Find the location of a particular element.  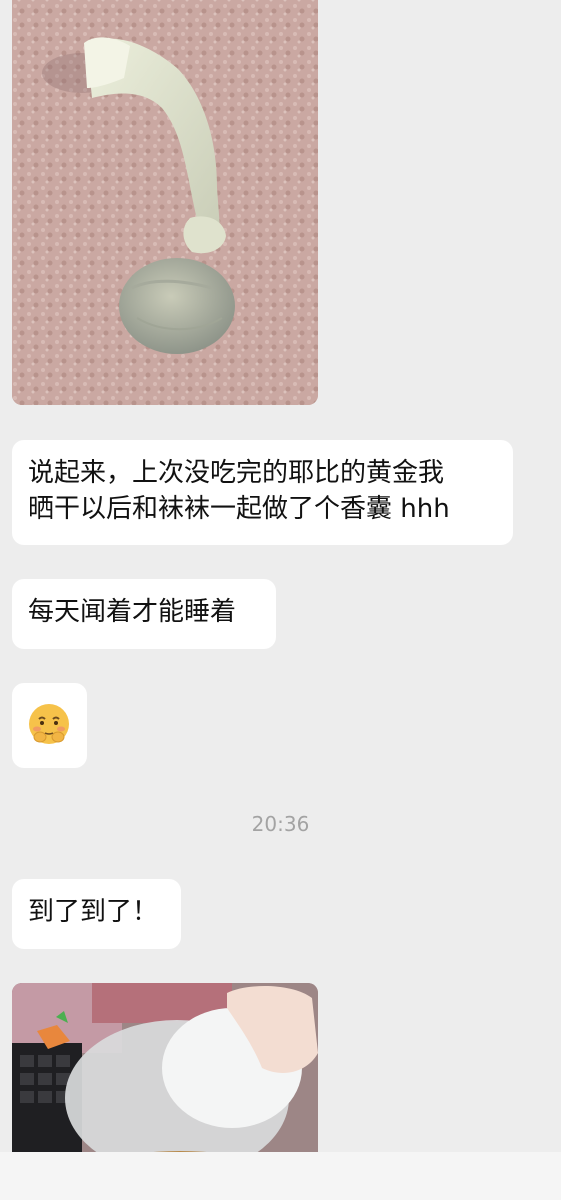

message-timestamp: 20:36 is located at coordinates (280, 824).